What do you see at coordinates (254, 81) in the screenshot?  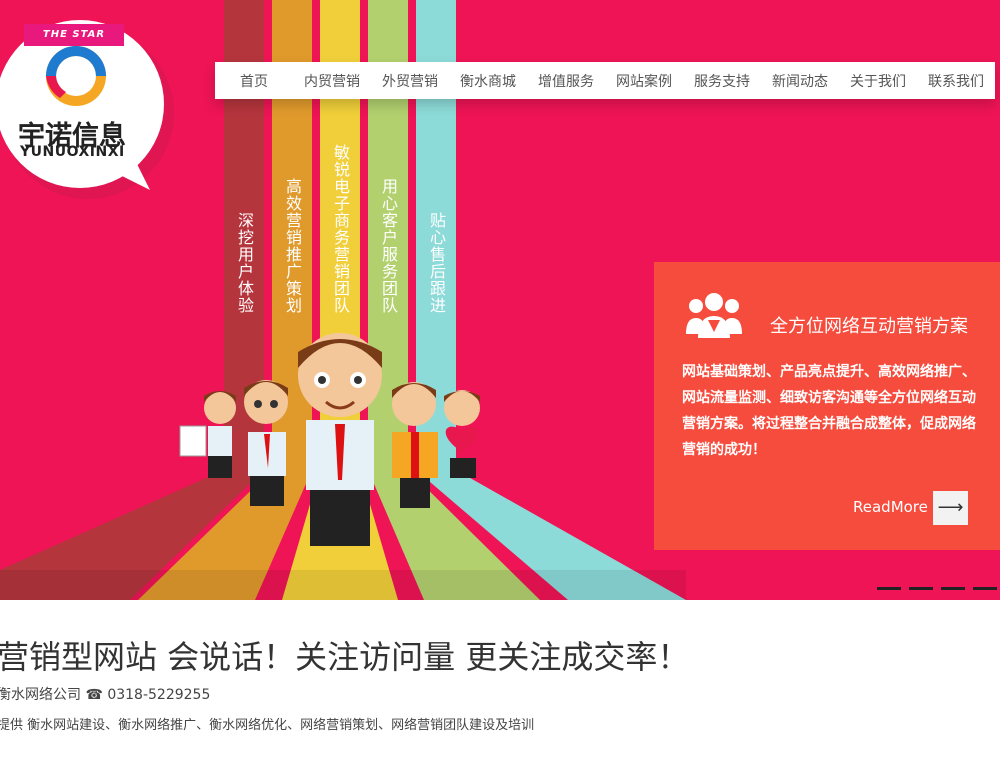 I see `nav-item-home: 首页` at bounding box center [254, 81].